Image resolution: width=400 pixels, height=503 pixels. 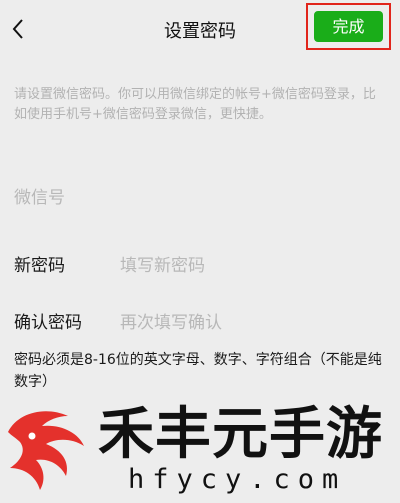 I want to click on done-button-highlight: 完成, so click(x=348, y=26).